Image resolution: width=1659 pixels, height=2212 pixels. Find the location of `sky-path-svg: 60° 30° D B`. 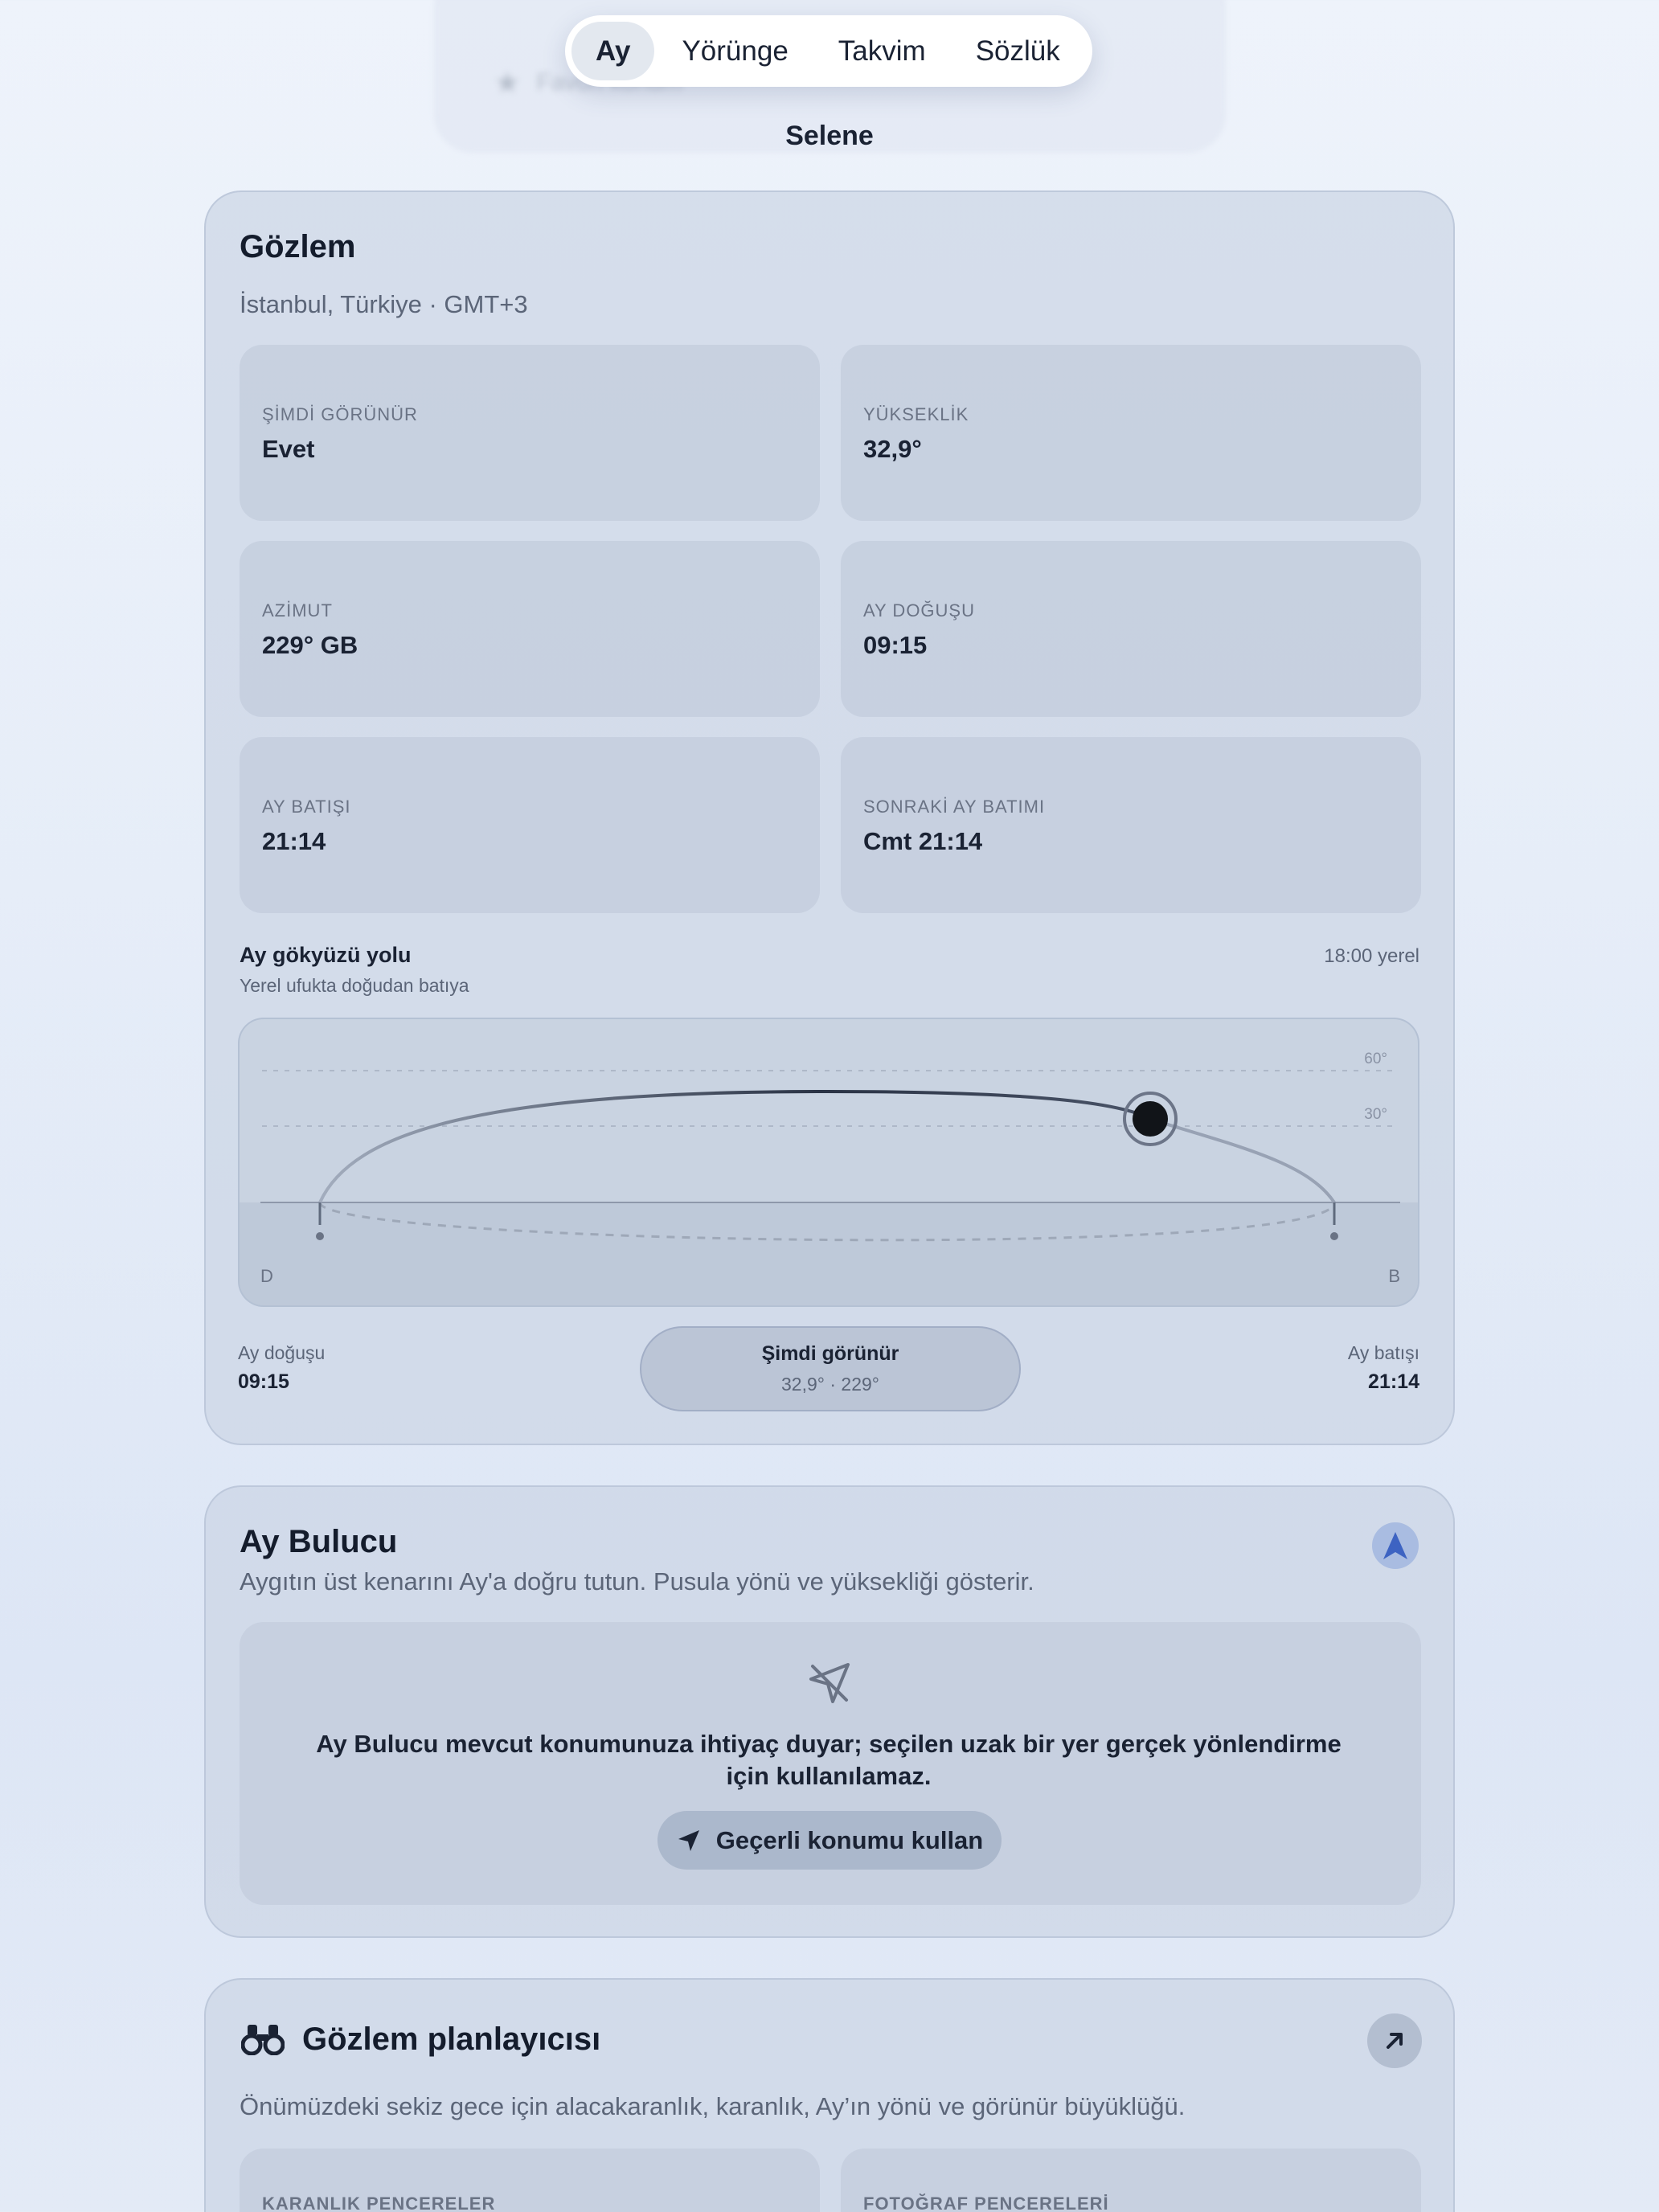

sky-path-svg: 60° 30° D B is located at coordinates (829, 1178).